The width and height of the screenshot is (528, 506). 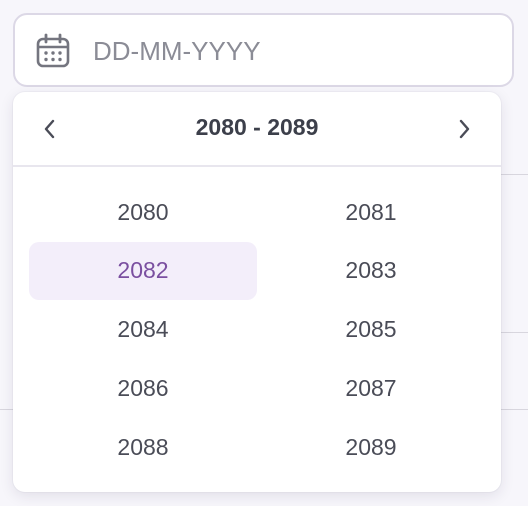 I want to click on date-field, so click(x=283, y=51).